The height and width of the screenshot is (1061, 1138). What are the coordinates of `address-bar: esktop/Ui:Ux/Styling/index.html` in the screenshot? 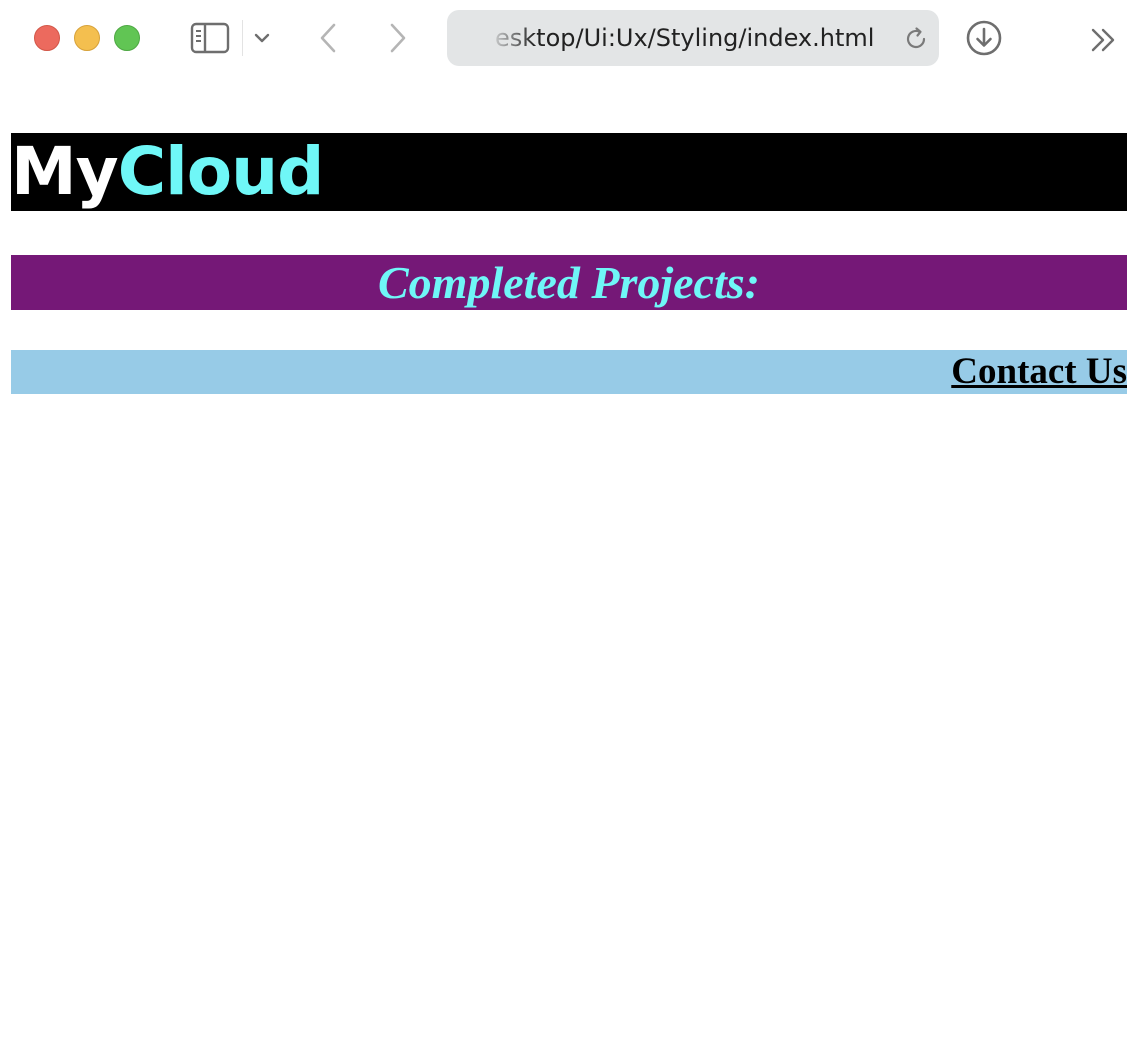 It's located at (693, 38).